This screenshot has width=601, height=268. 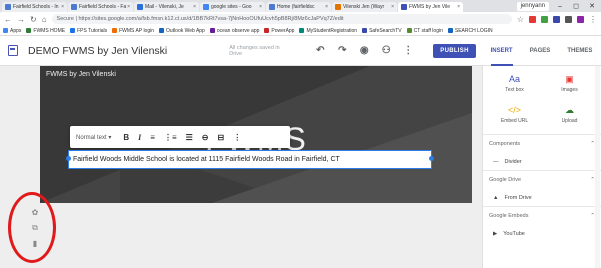 I want to click on browser-tab: Fairfield Schools - Fa ×, so click(x=100, y=7).